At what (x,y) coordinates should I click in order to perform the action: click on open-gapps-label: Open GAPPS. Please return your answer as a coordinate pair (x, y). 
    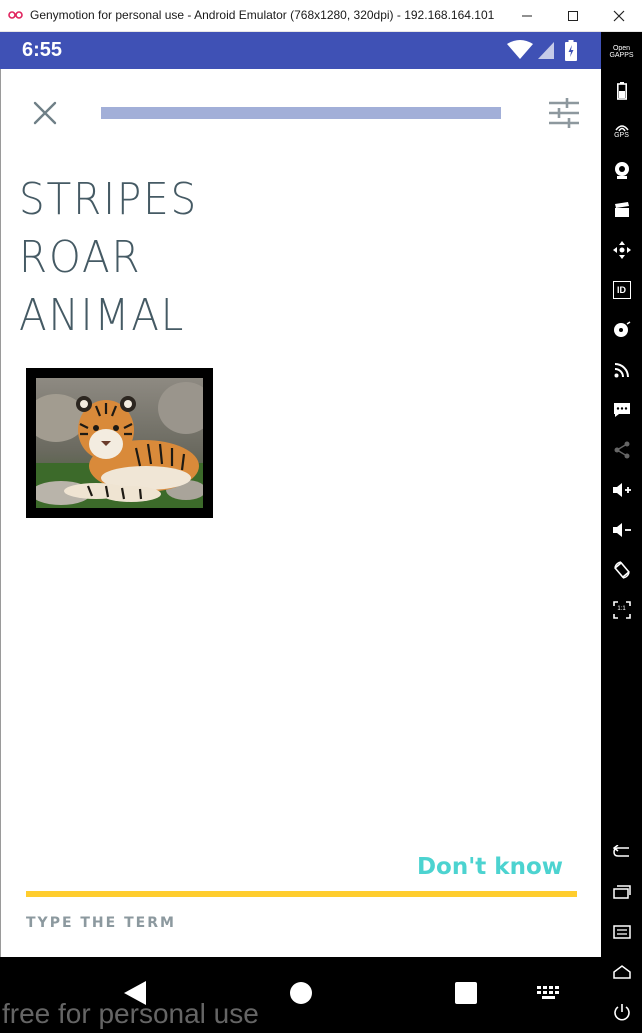
    Looking at the image, I should click on (621, 52).